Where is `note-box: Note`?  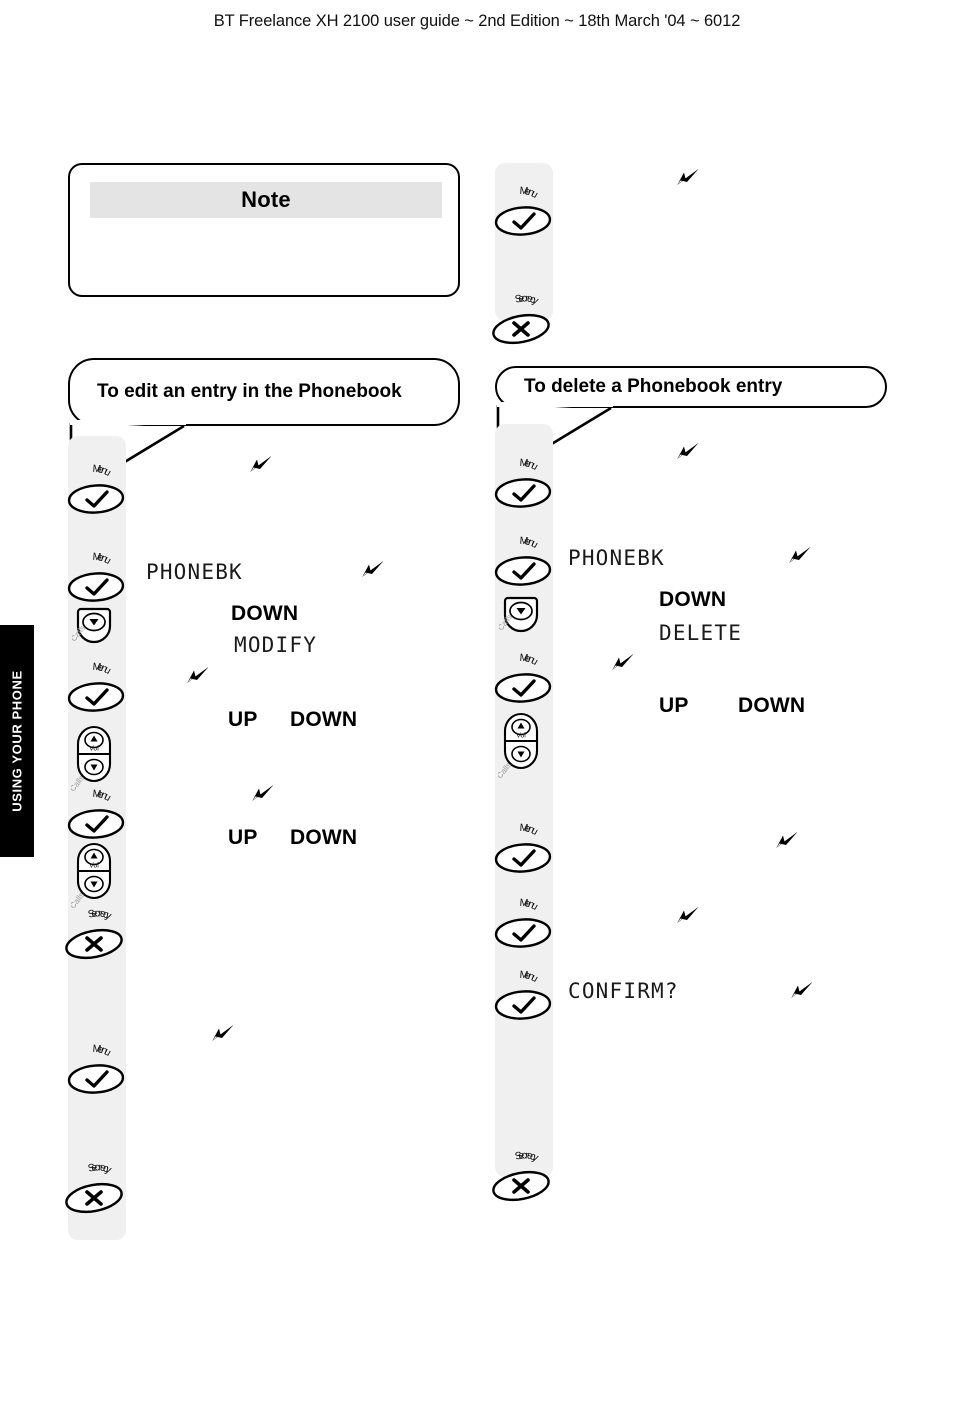 note-box: Note is located at coordinates (264, 230).